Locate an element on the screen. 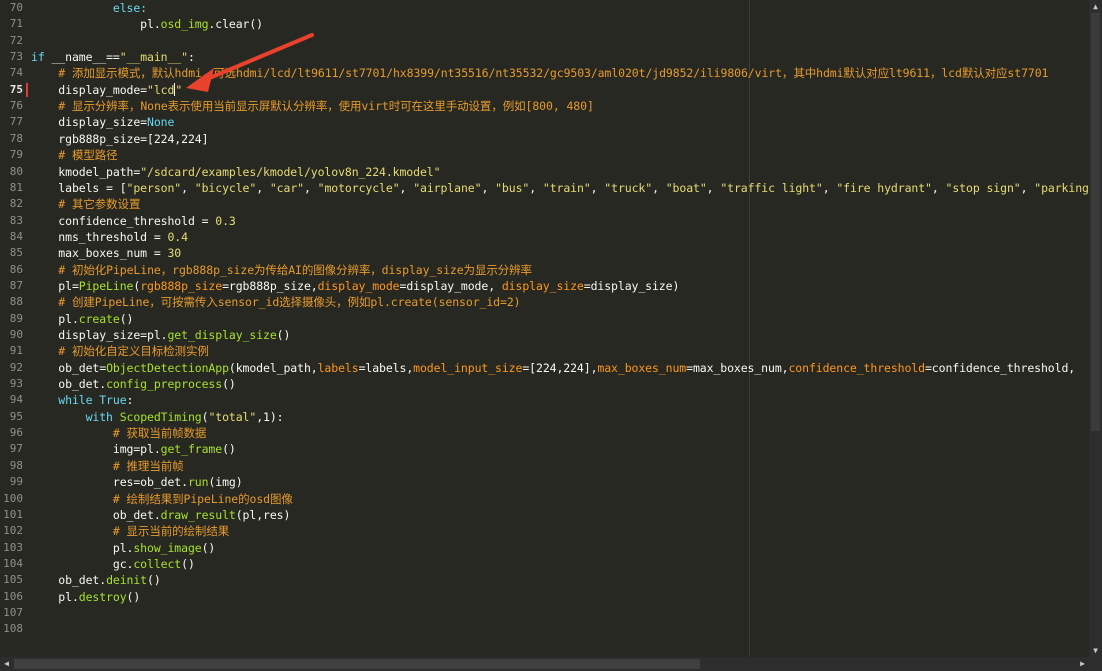 This screenshot has width=1102, height=671. code-token: # 推理当前帧 is located at coordinates (107, 465).